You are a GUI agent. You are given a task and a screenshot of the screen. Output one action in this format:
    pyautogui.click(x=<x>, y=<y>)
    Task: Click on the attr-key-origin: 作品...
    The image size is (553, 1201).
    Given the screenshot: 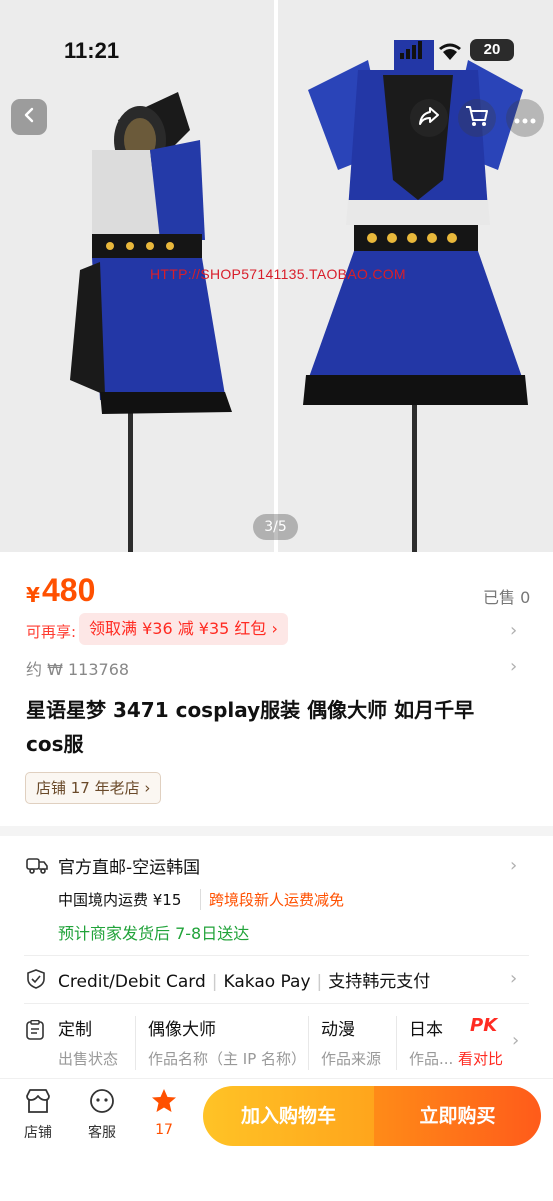 What is the action you would take?
    pyautogui.click(x=431, y=1059)
    